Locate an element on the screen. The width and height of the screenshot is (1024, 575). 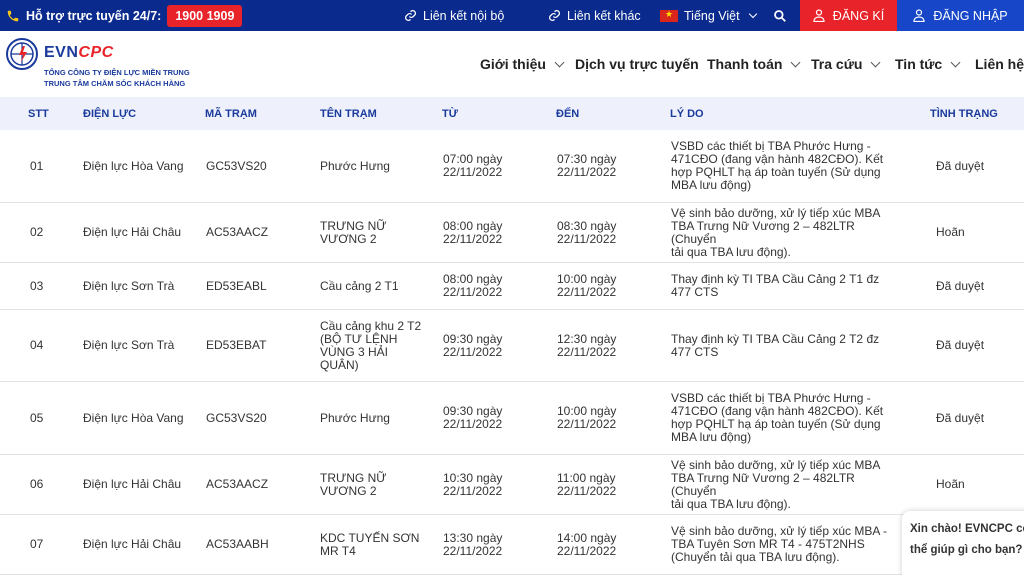
cell-den: 14:00 ngày 22/11/2022 is located at coordinates (609, 544).